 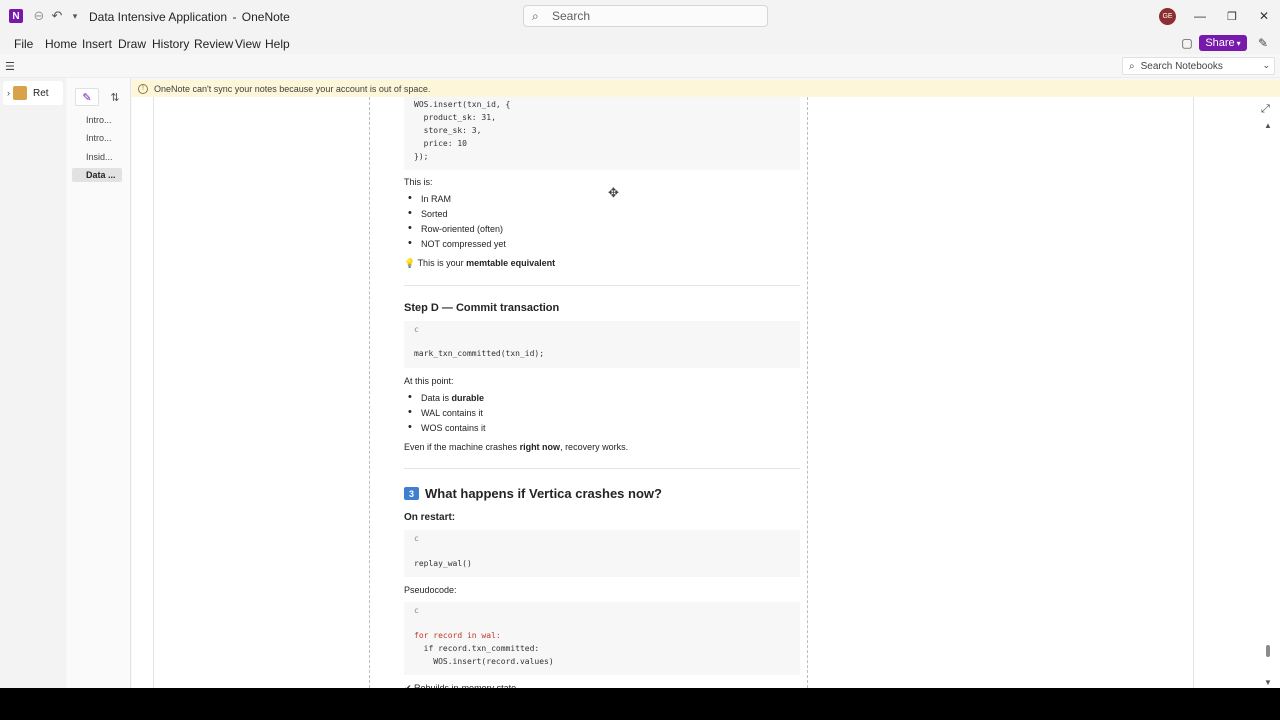 I want to click on list-item: In RAM, so click(x=429, y=198).